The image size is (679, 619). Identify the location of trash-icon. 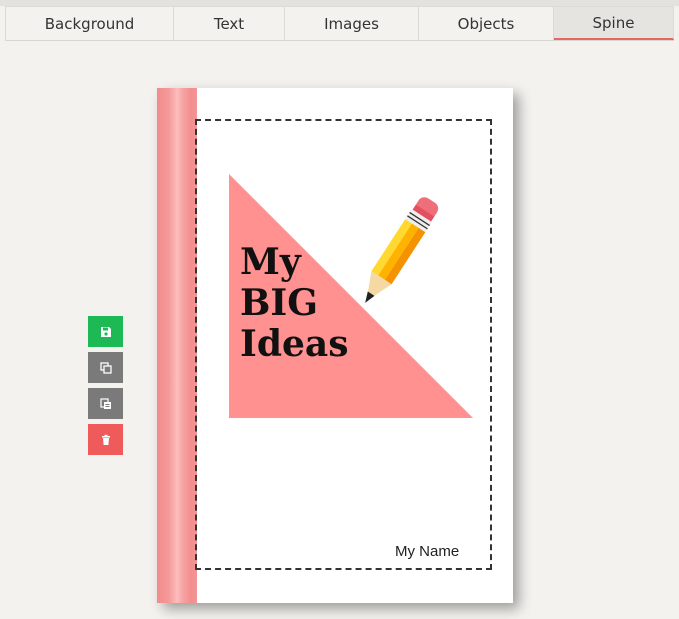
(105, 439).